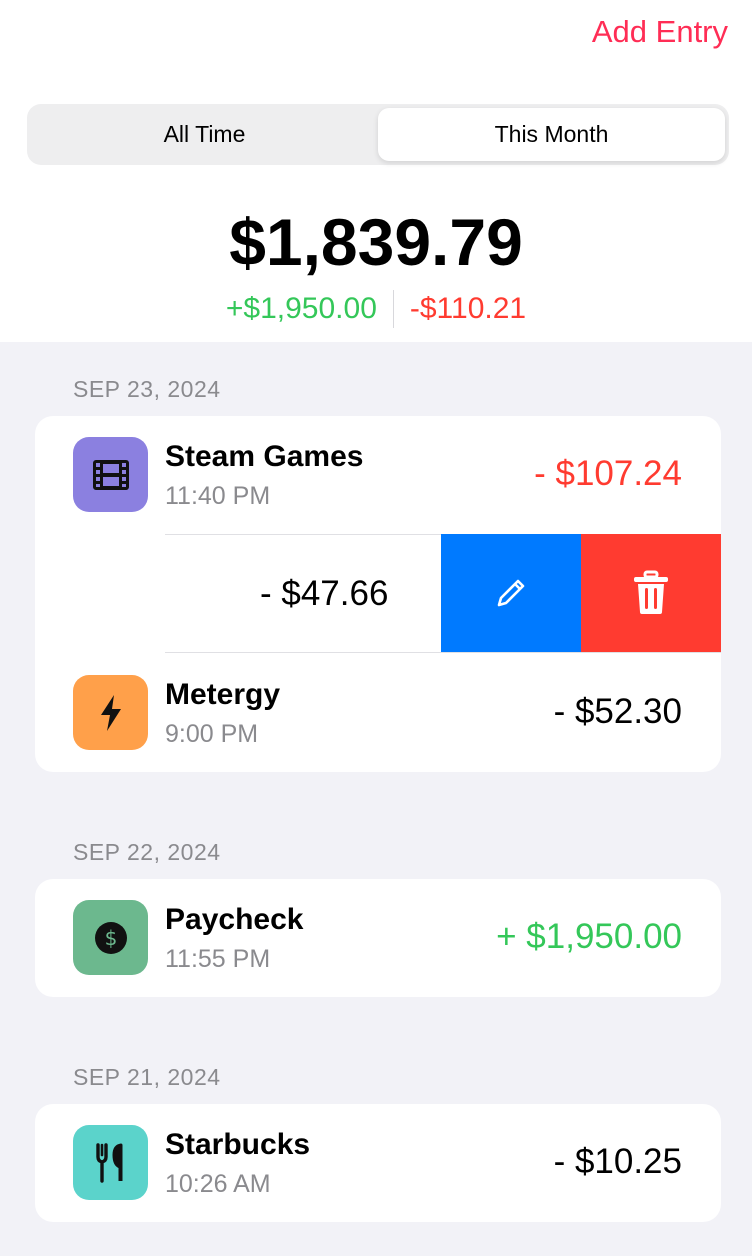 This screenshot has height=1256, width=752. Describe the element at coordinates (443, 652) in the screenshot. I see `row-divider` at that location.